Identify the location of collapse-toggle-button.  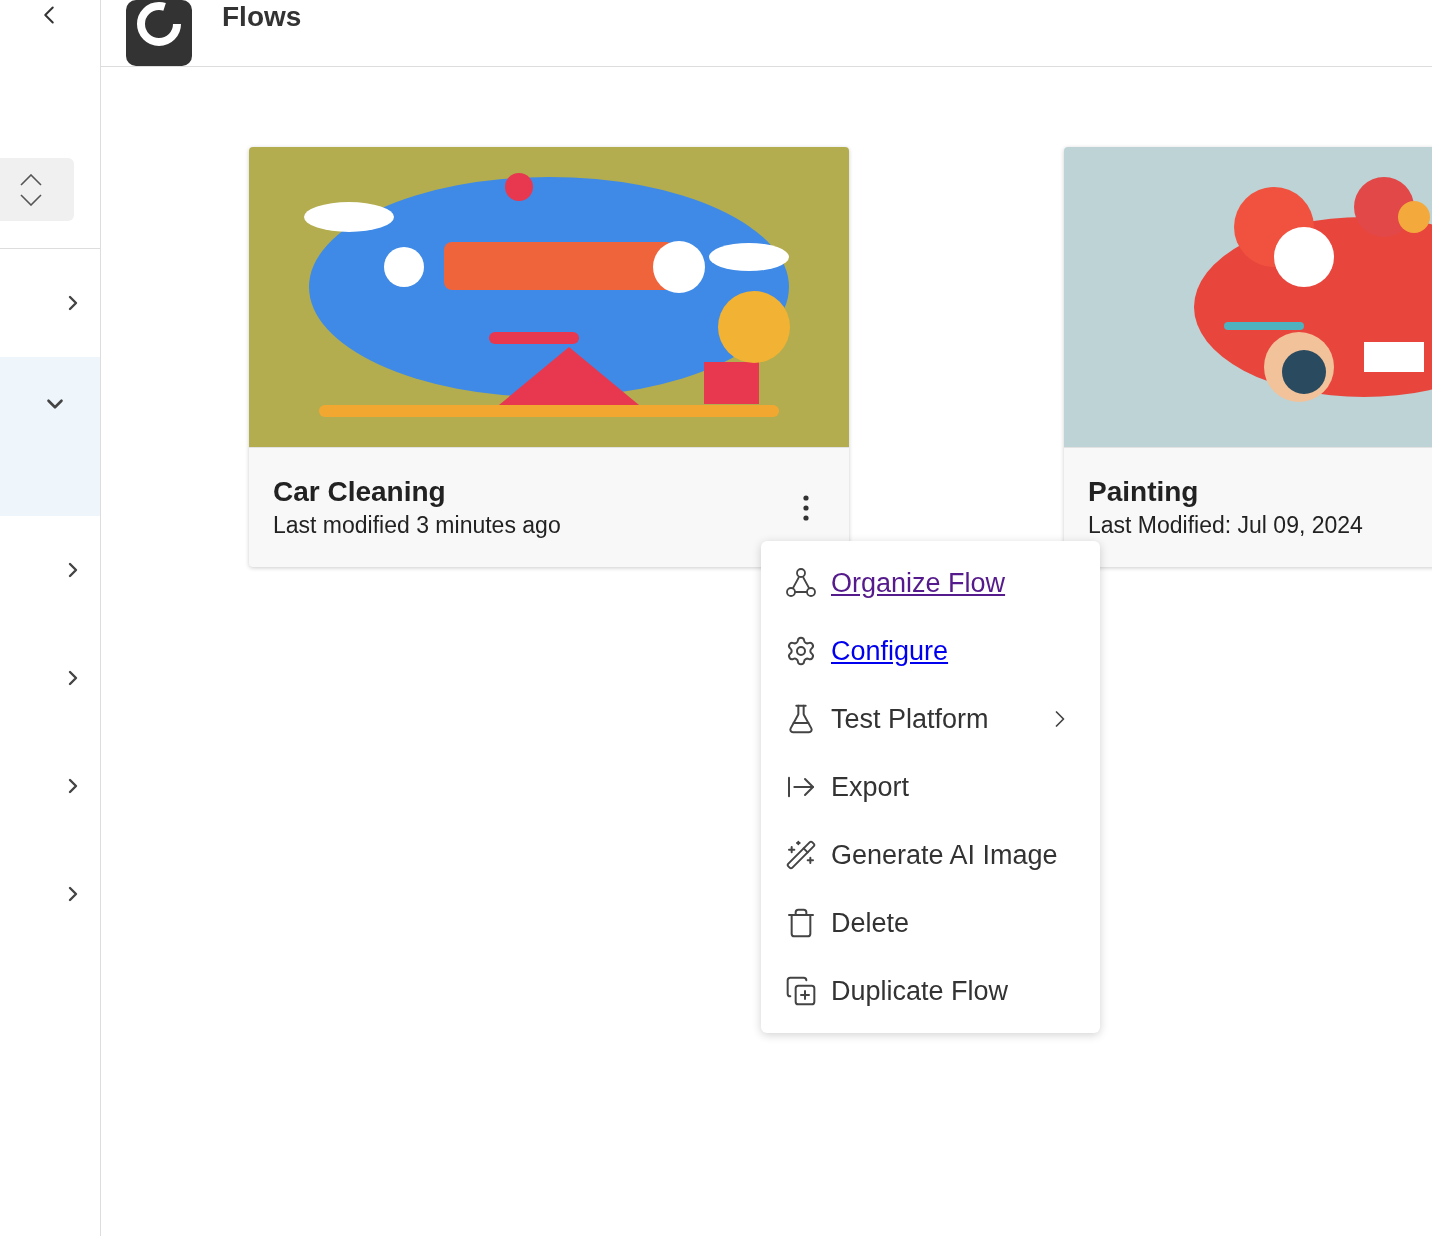
(37, 189).